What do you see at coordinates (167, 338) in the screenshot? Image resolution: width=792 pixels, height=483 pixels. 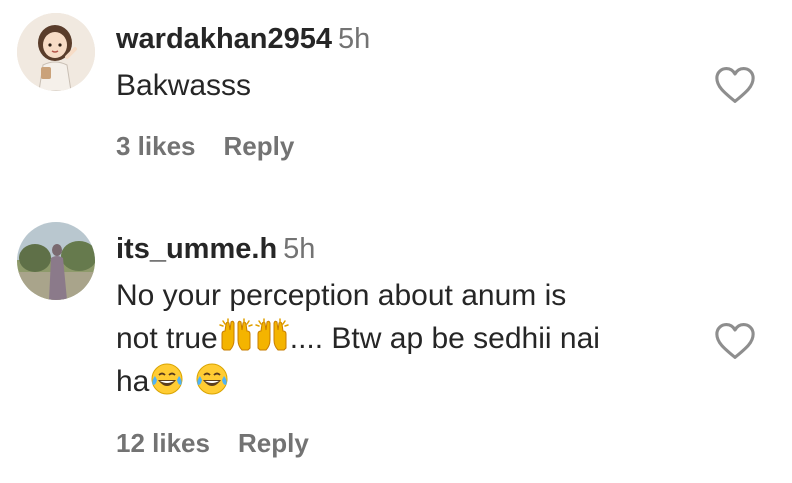 I see `comment-text-segment: not true` at bounding box center [167, 338].